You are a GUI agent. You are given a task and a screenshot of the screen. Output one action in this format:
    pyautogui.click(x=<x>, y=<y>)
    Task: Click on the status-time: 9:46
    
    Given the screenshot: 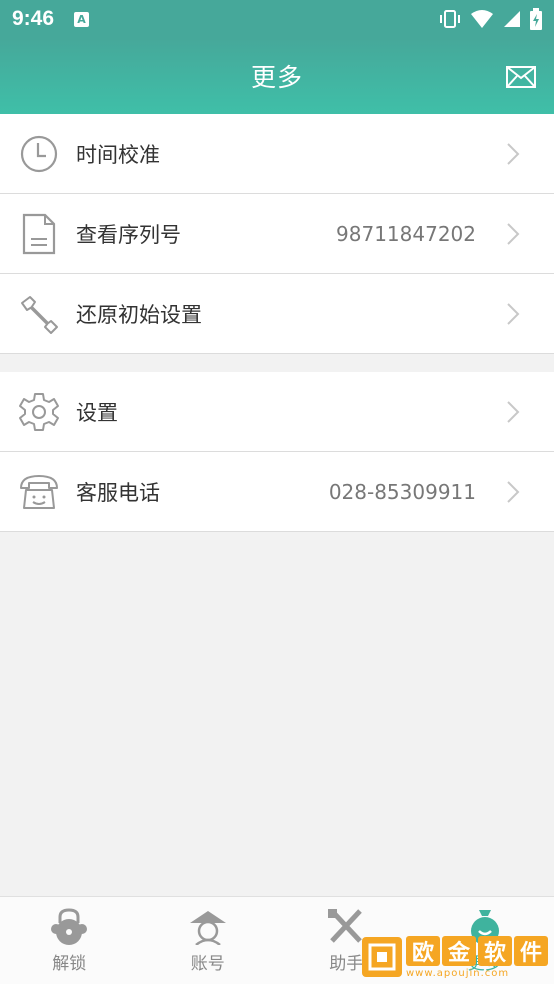 What is the action you would take?
    pyautogui.click(x=33, y=18)
    